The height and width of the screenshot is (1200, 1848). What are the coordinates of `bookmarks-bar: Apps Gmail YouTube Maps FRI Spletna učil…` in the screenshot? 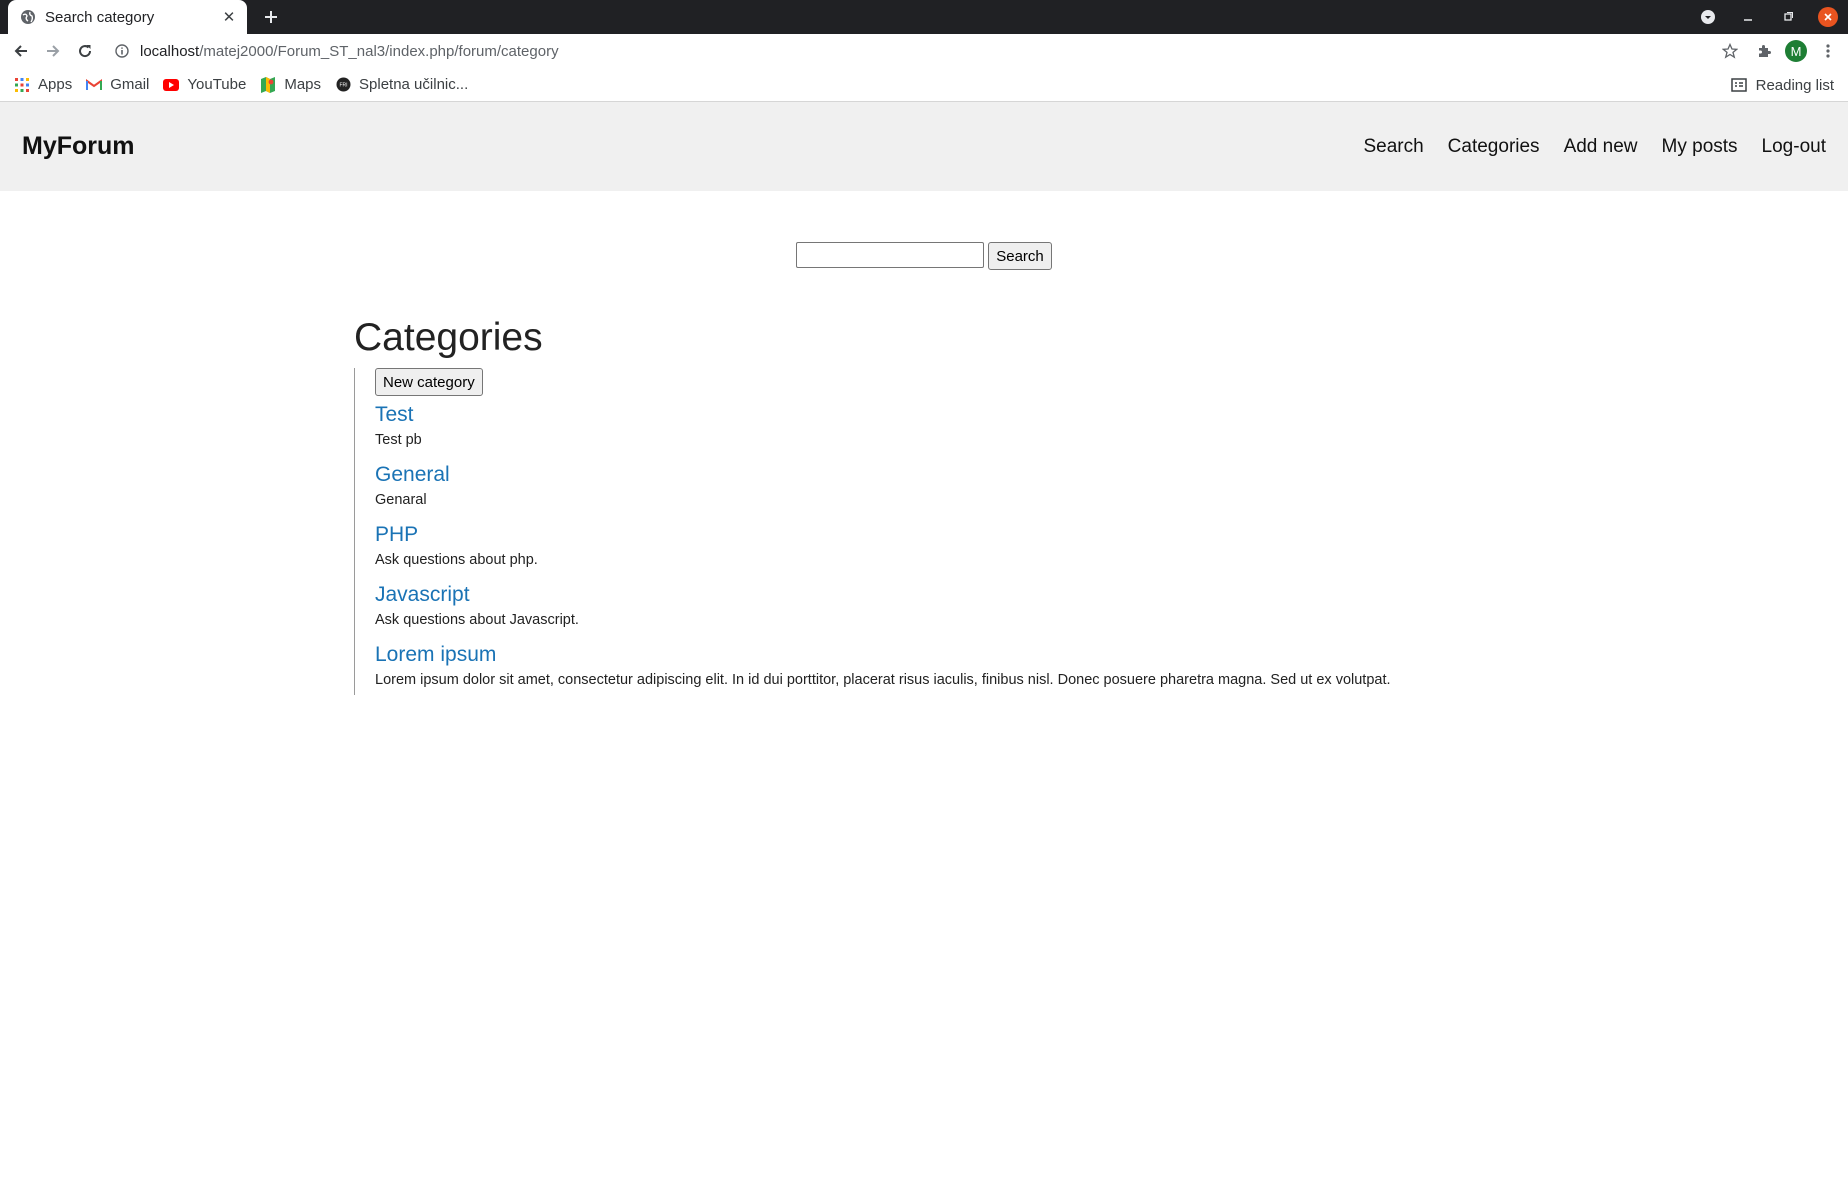 It's located at (924, 85).